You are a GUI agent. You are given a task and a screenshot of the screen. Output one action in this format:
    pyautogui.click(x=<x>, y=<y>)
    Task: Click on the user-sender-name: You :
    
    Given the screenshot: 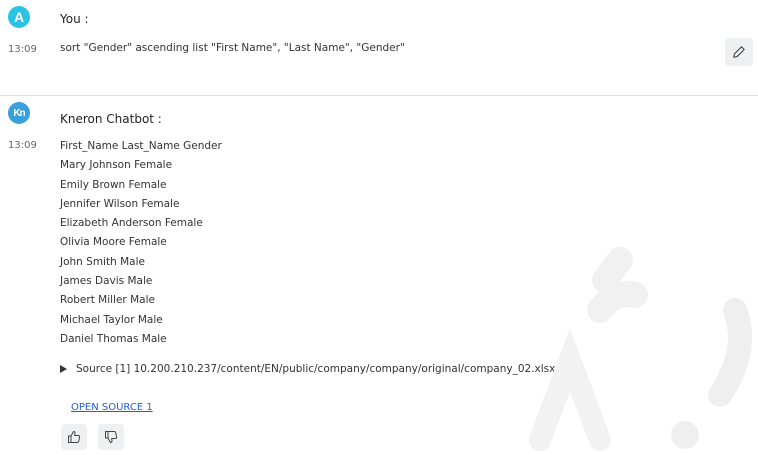 What is the action you would take?
    pyautogui.click(x=74, y=19)
    